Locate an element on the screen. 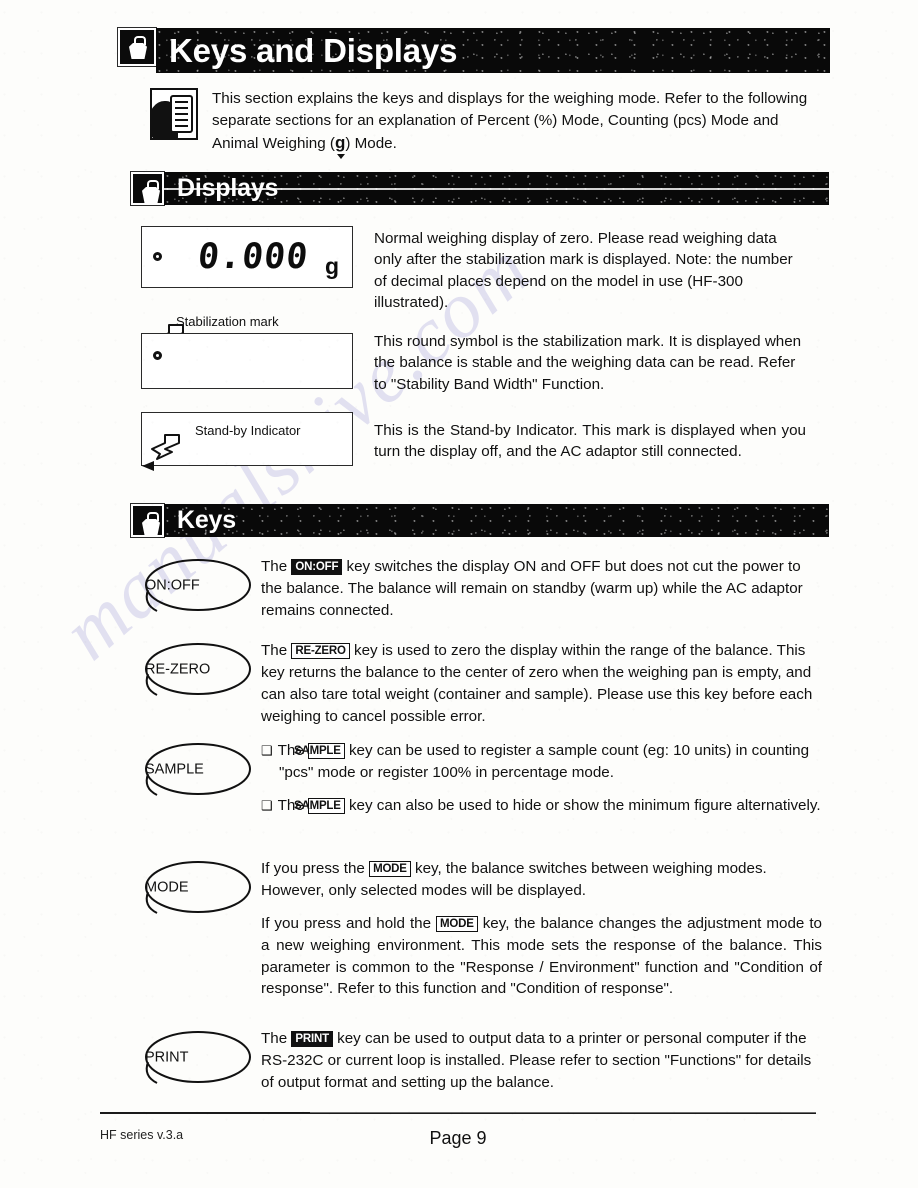 The width and height of the screenshot is (918, 1188). lcd-value: 0.000 is located at coordinates (253, 257).